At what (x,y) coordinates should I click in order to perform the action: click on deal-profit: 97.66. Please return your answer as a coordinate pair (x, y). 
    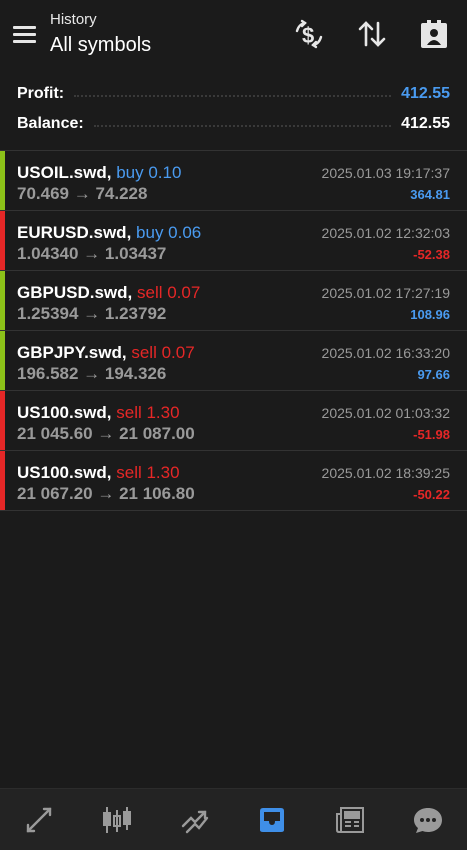
    Looking at the image, I should click on (433, 374).